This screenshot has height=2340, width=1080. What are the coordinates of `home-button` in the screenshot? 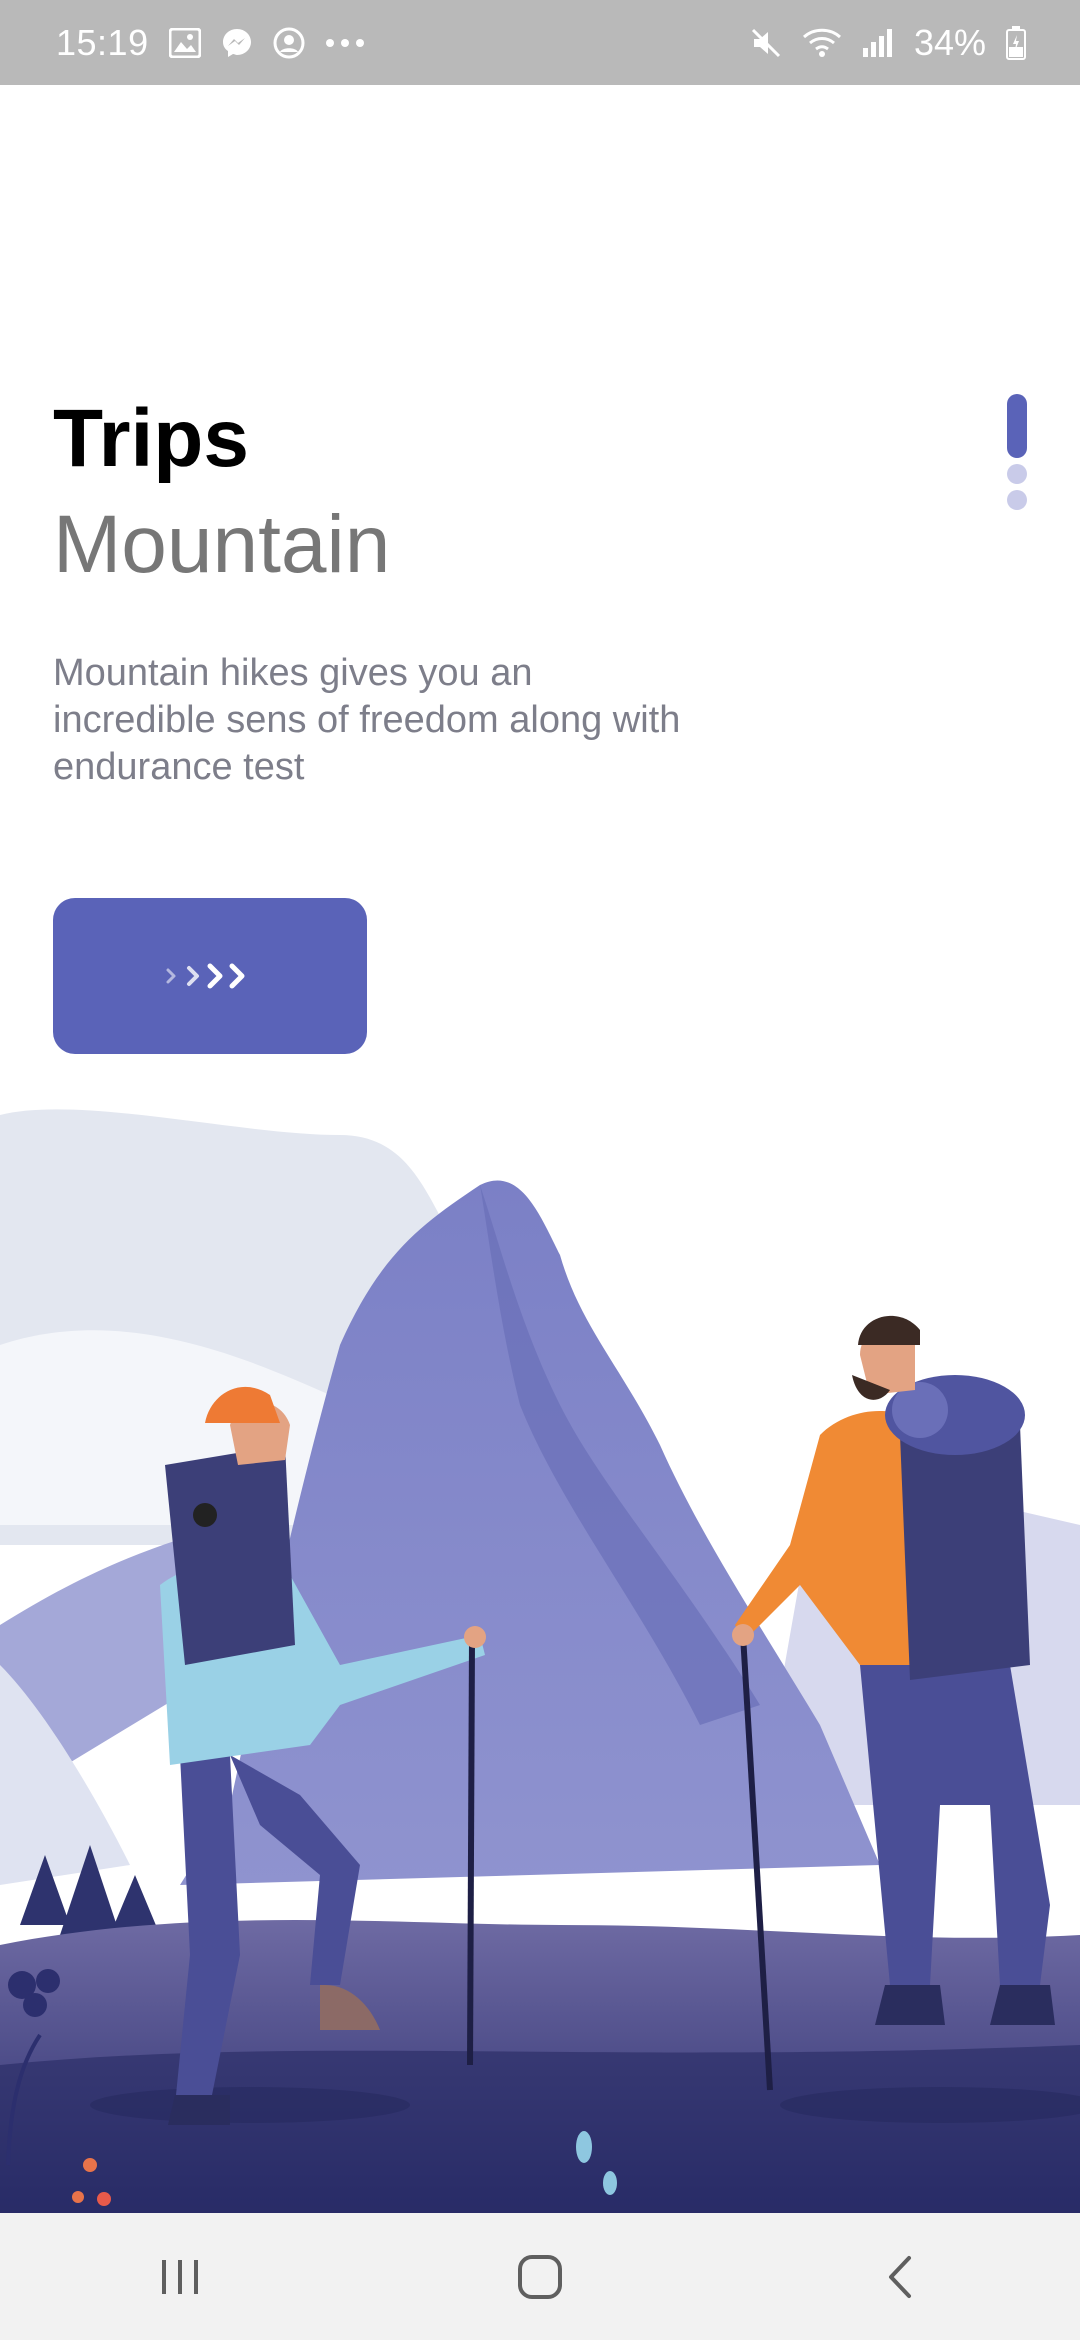 It's located at (540, 2277).